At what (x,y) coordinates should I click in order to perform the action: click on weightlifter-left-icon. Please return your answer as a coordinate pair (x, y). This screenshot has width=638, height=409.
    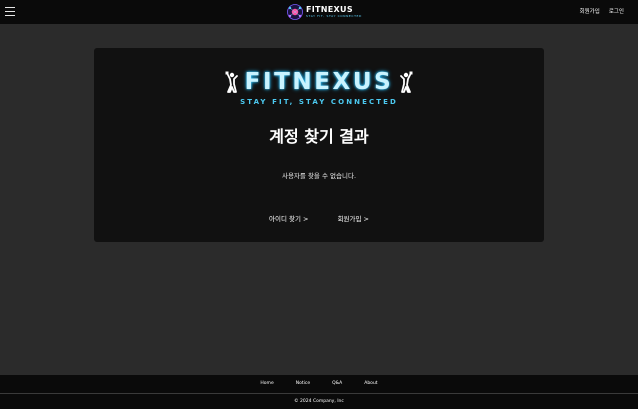
    Looking at the image, I should click on (231, 82).